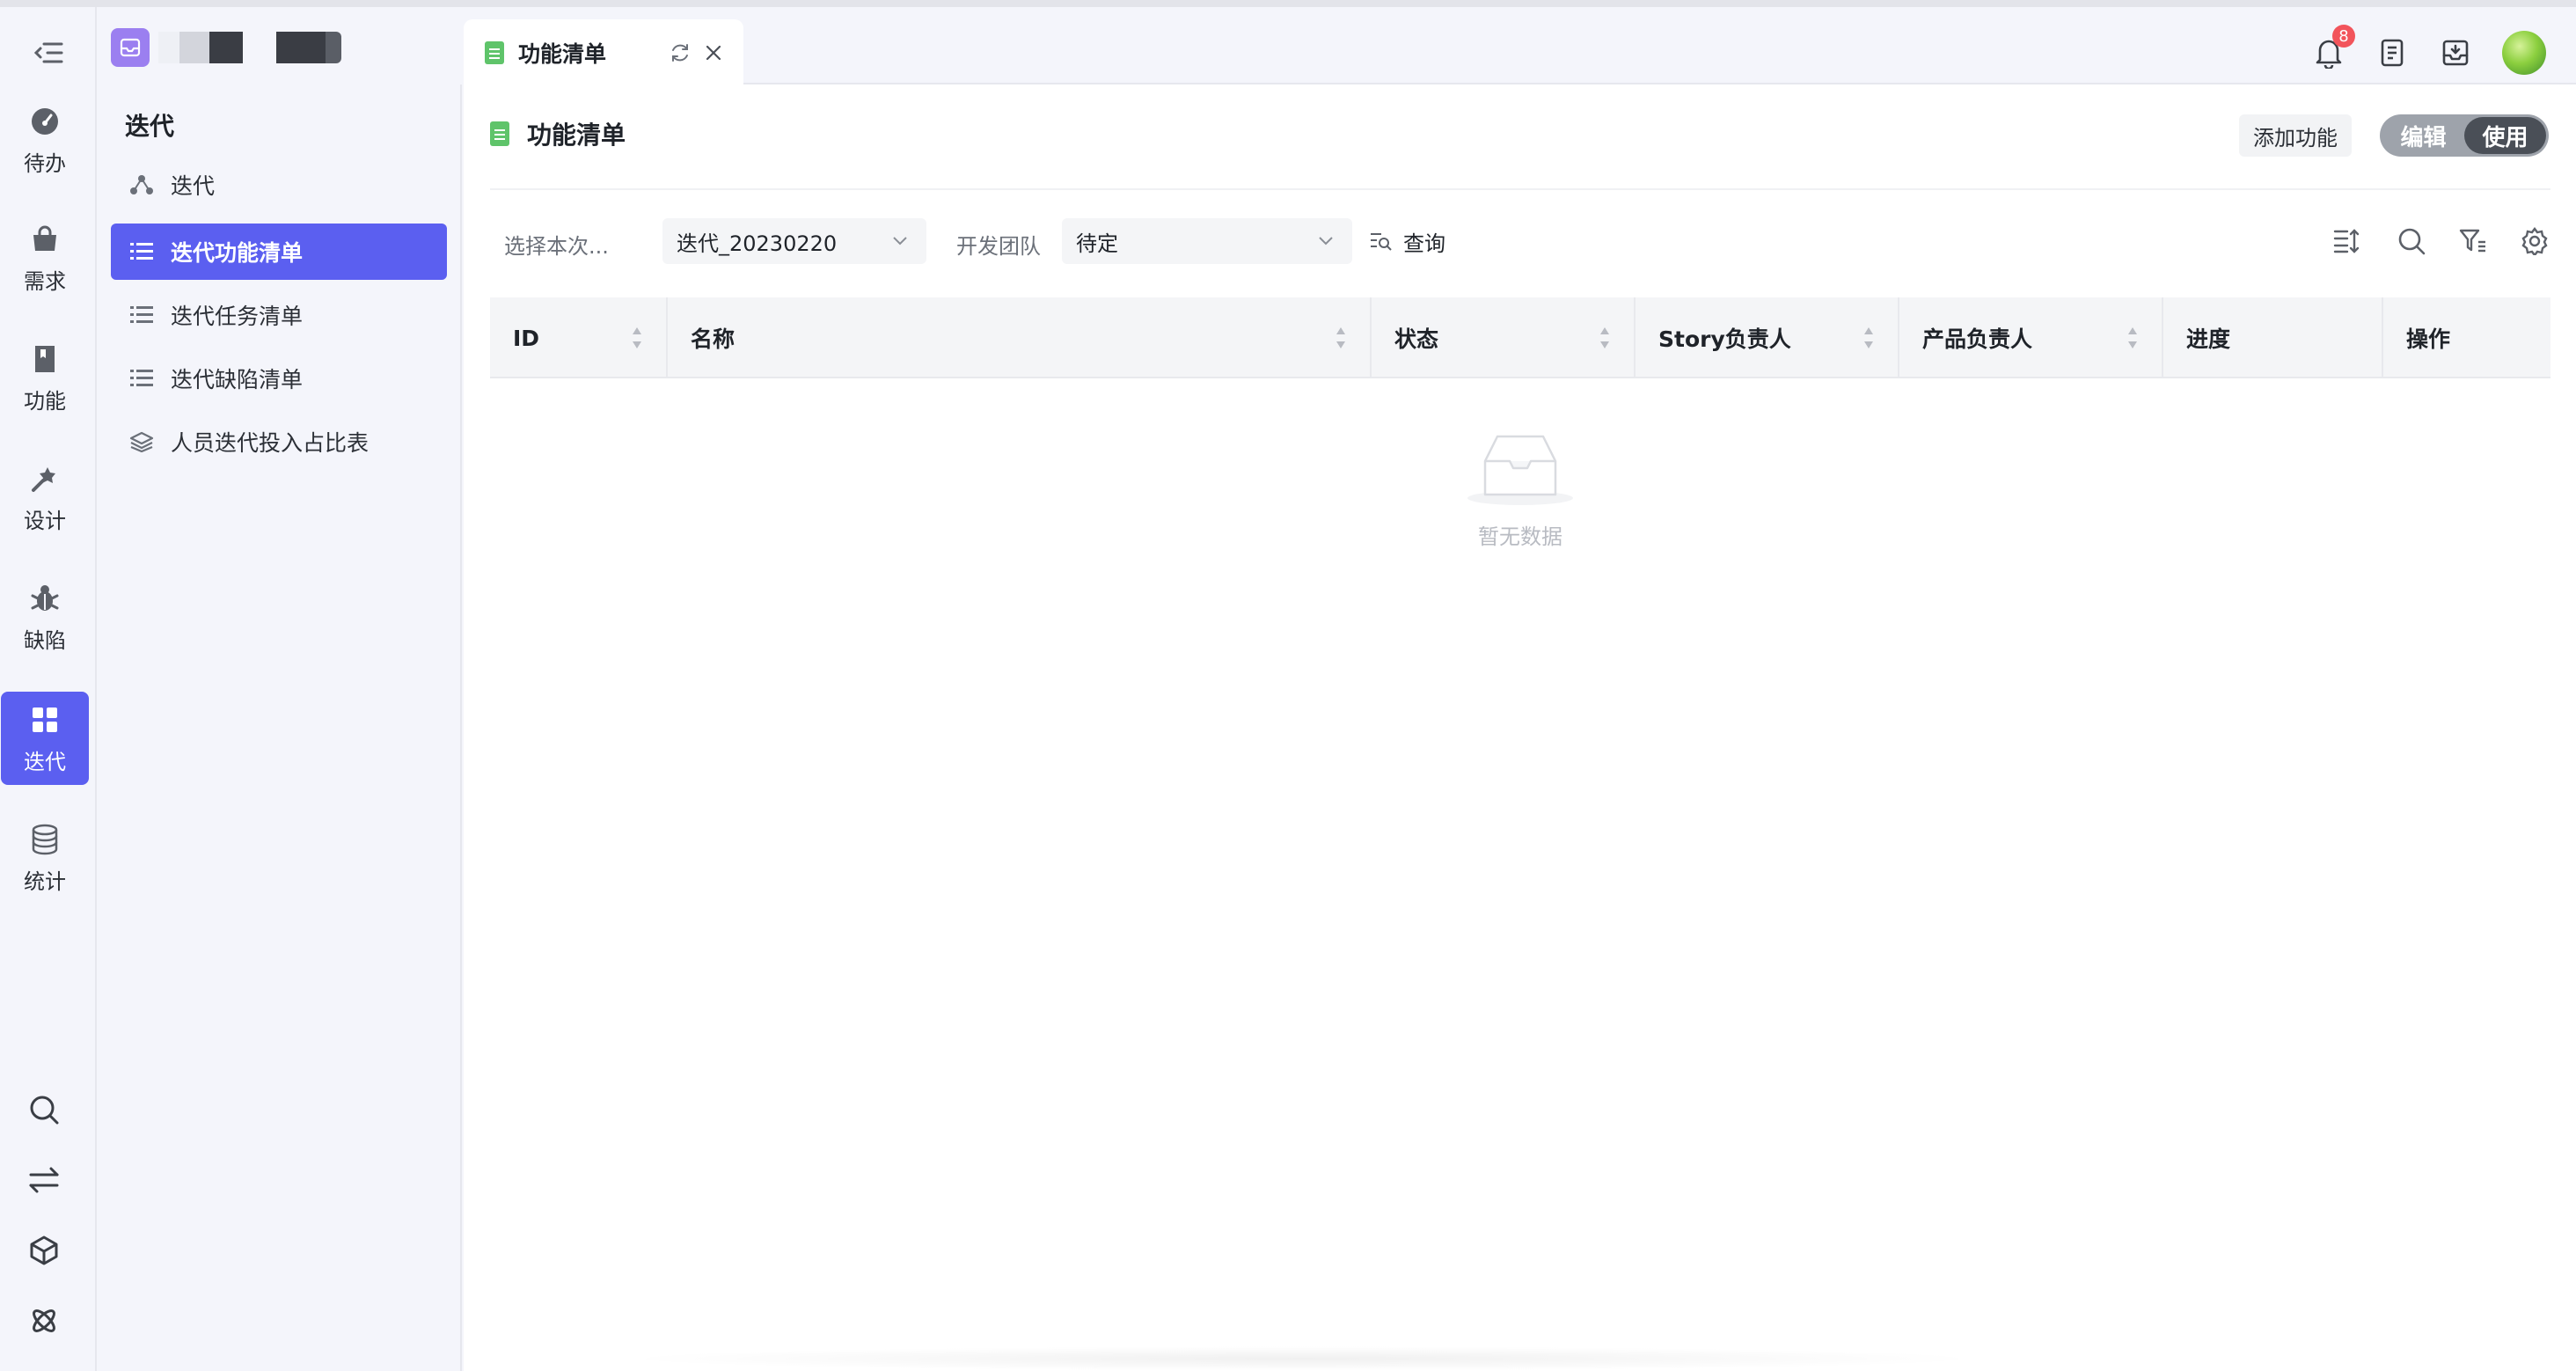 This screenshot has width=2576, height=1371. What do you see at coordinates (44, 1250) in the screenshot?
I see `cube-icon` at bounding box center [44, 1250].